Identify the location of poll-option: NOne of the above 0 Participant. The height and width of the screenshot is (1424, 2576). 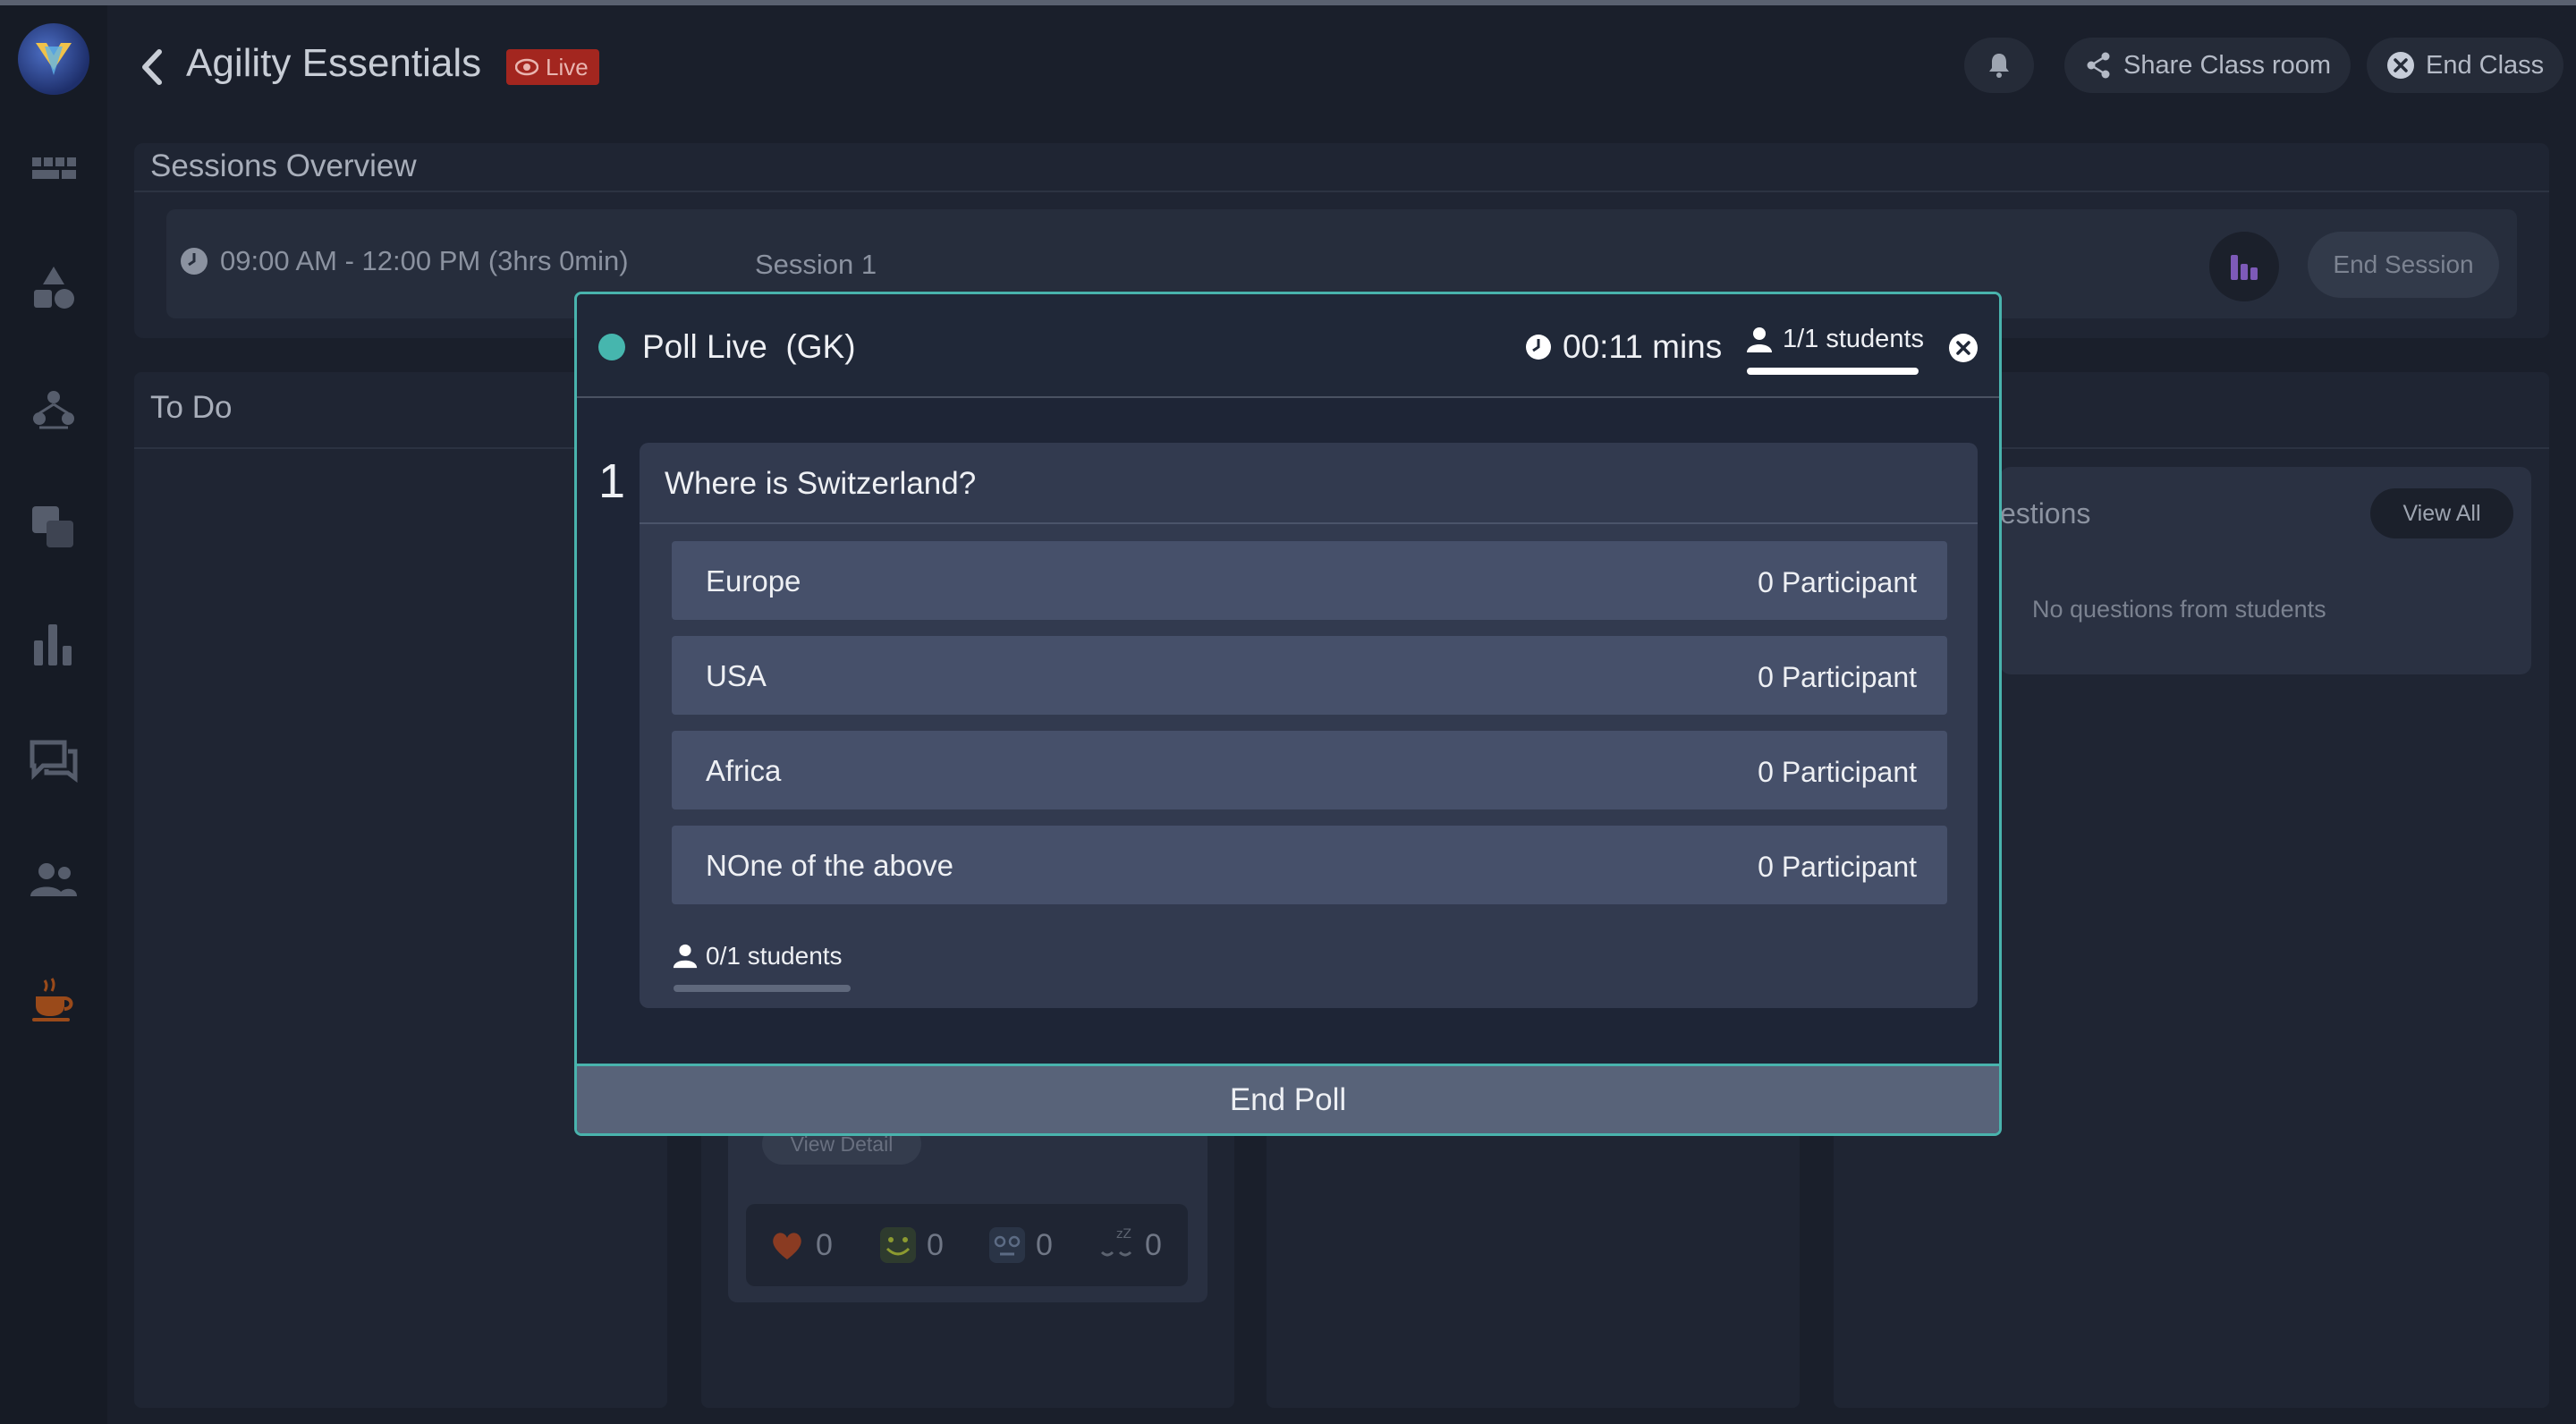
(1309, 865).